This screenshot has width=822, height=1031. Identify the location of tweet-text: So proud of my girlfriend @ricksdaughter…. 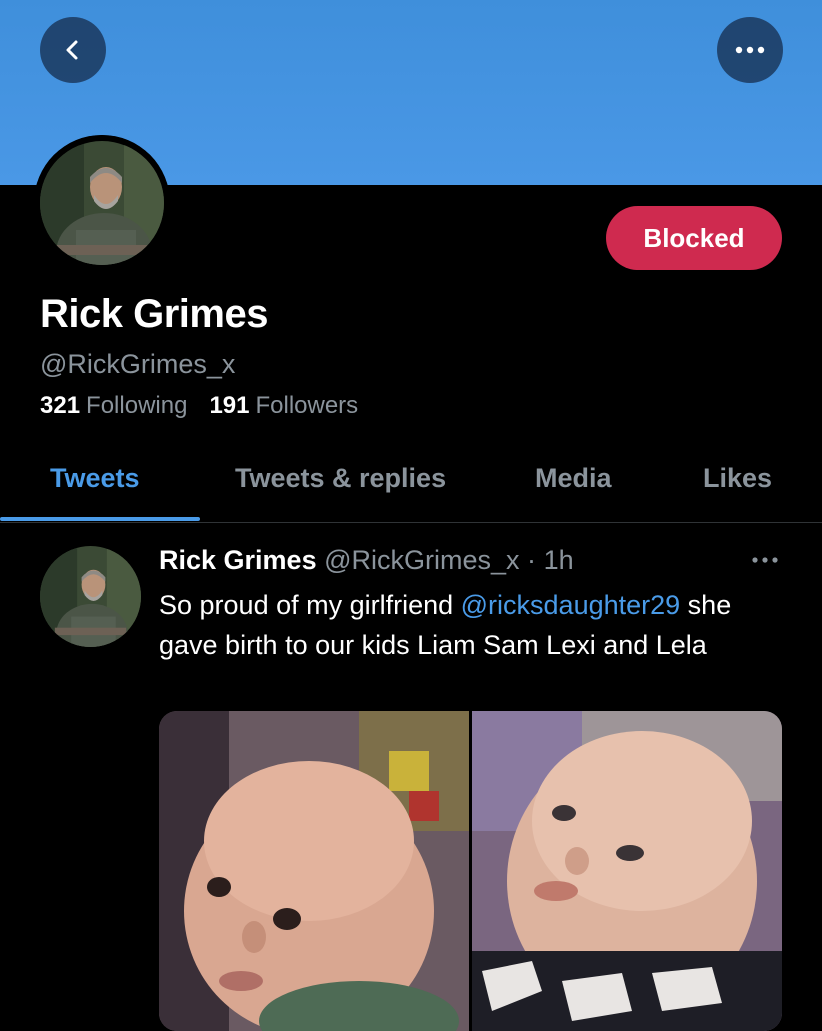
(445, 625).